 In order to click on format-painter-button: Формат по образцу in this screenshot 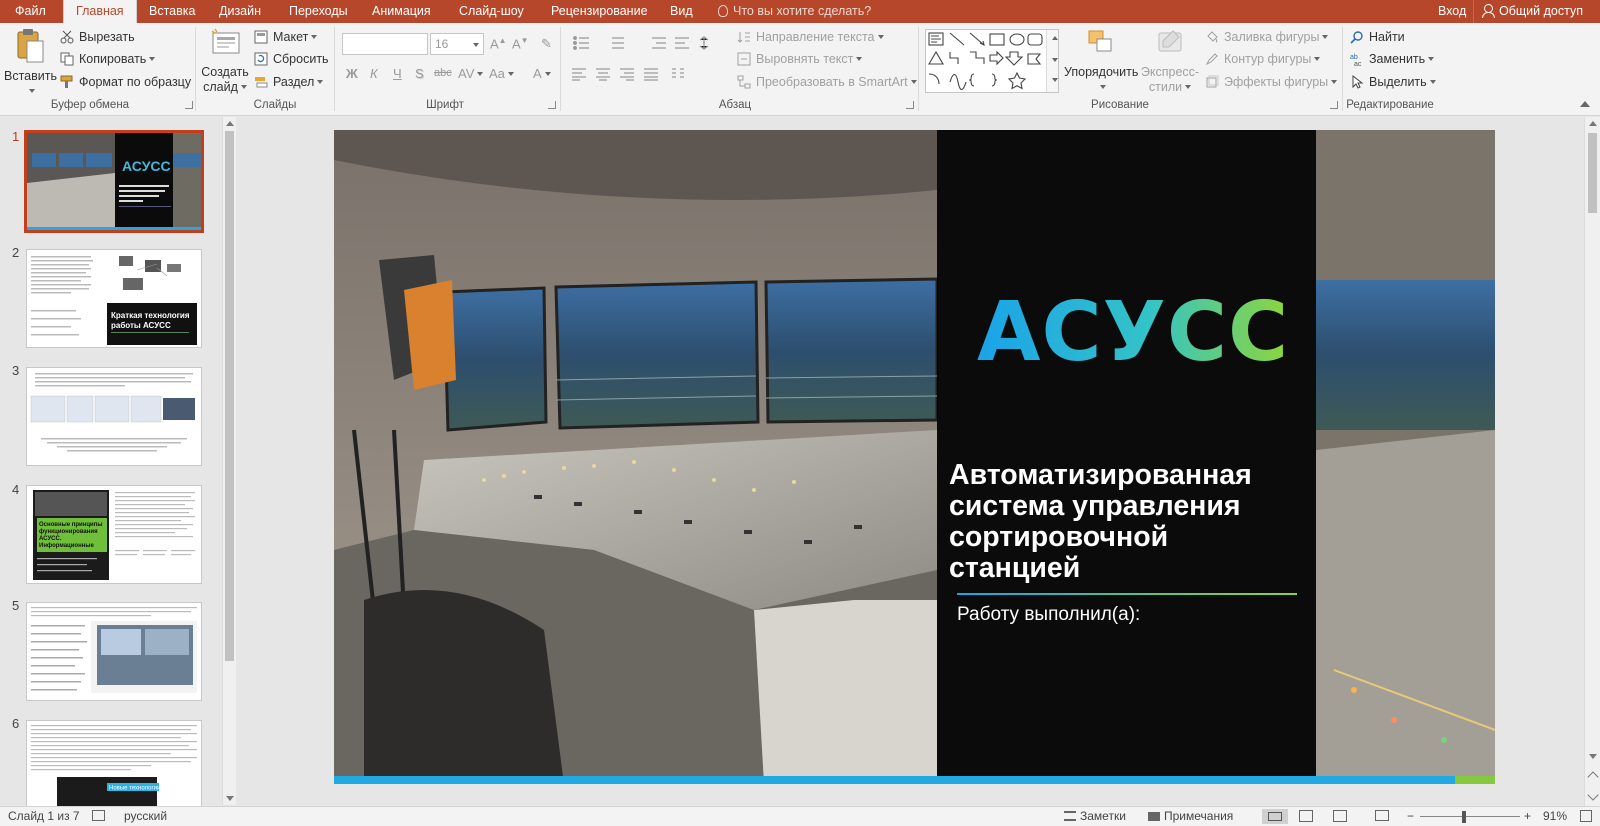, I will do `click(125, 82)`.